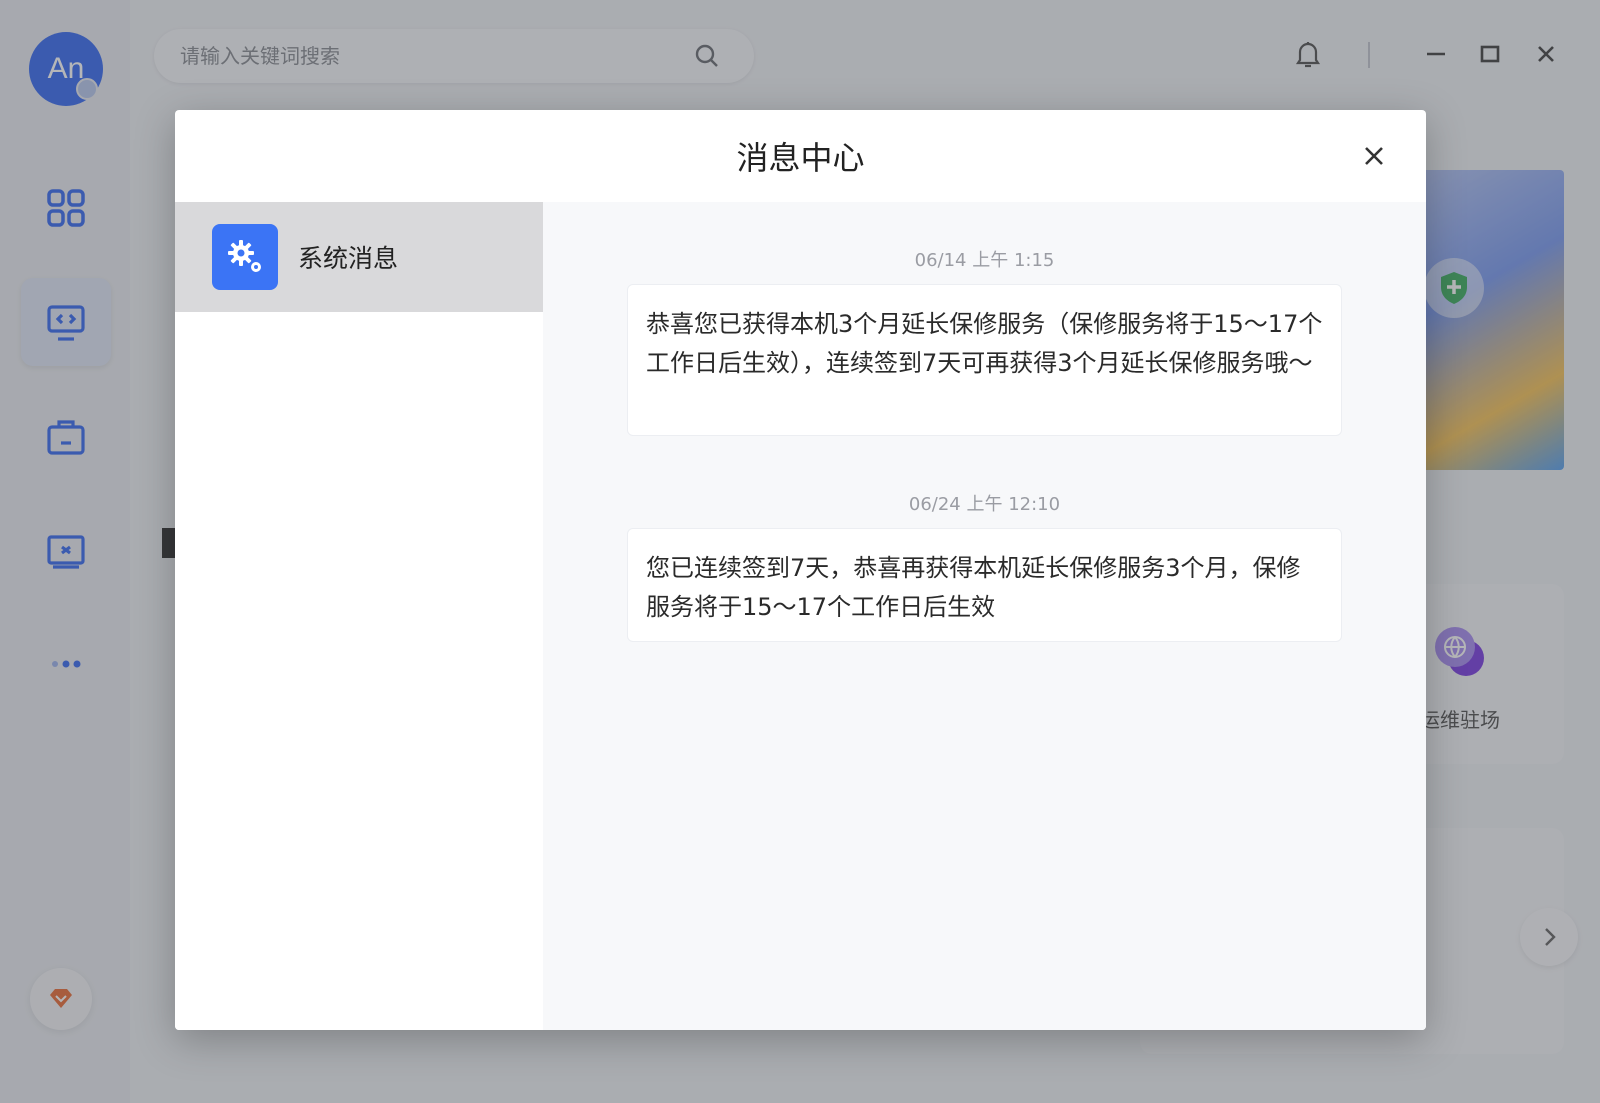  I want to click on category-item-system: 系统消息, so click(359, 257).